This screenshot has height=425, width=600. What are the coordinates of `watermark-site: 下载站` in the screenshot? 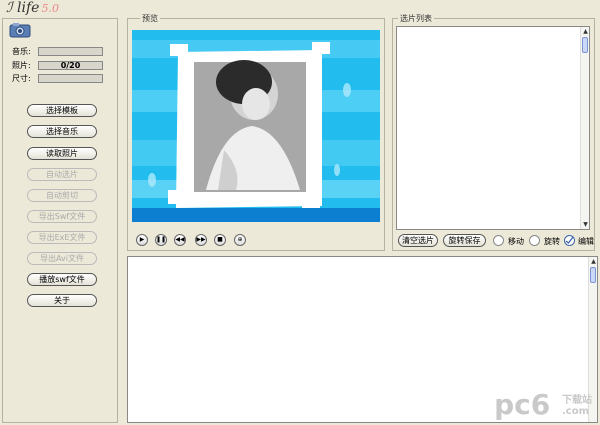 It's located at (577, 400).